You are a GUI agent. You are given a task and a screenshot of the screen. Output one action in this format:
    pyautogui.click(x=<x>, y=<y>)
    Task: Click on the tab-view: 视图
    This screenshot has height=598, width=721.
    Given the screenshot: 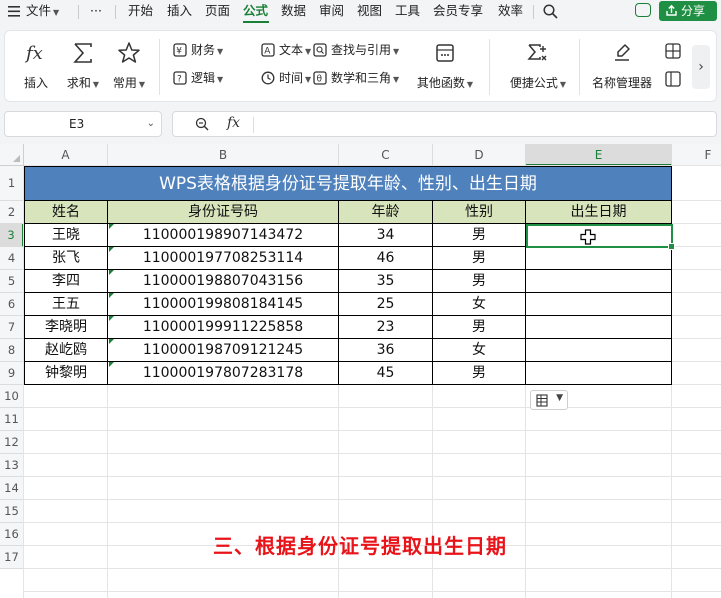 What is the action you would take?
    pyautogui.click(x=369, y=11)
    